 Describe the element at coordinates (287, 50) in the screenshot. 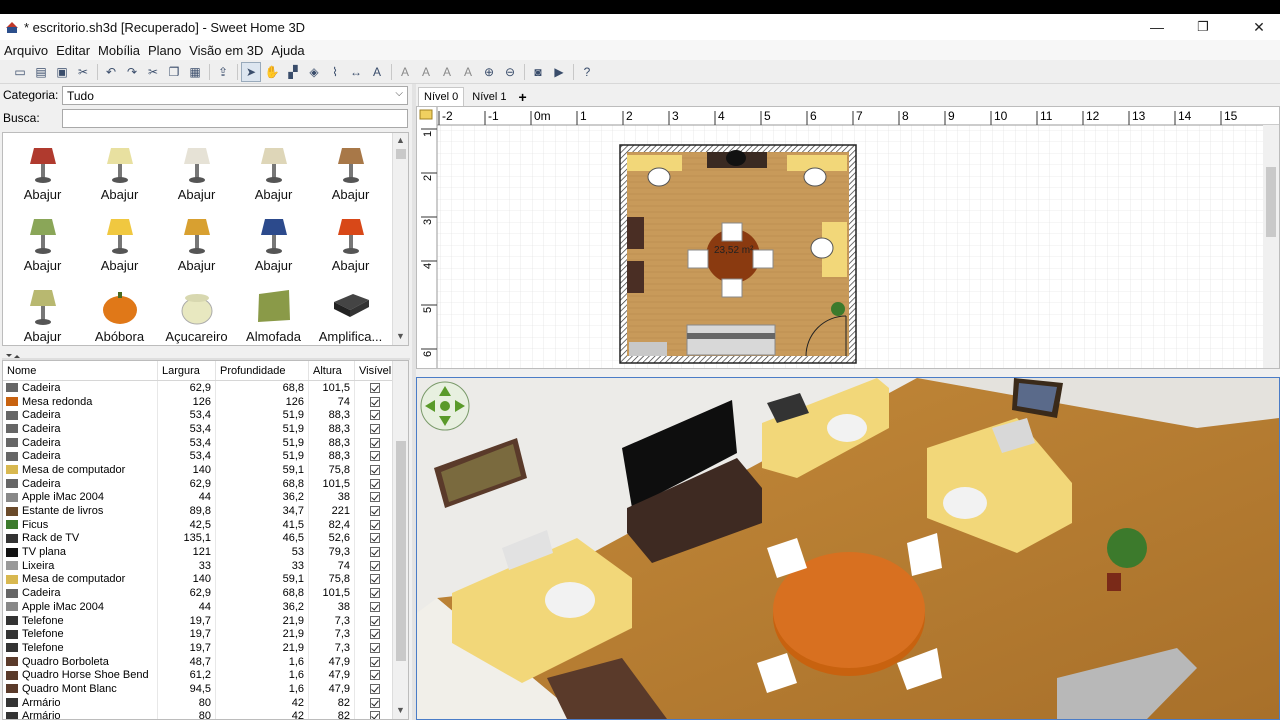

I see `menu-ajuda: Ajuda` at that location.